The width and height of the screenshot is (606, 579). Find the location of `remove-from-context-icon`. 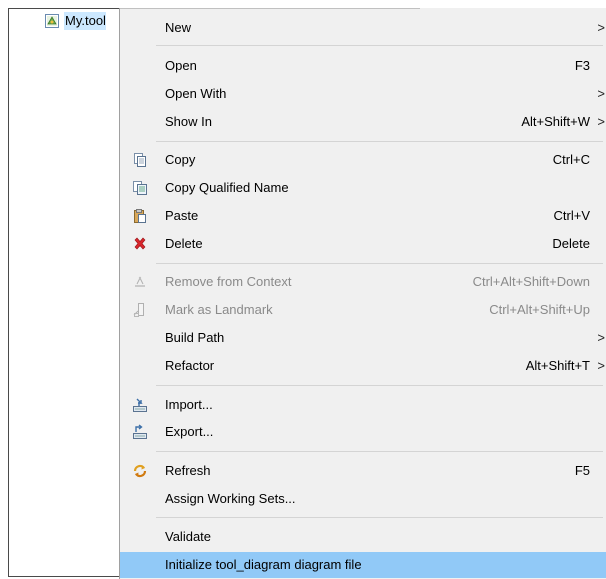

remove-from-context-icon is located at coordinates (140, 282).